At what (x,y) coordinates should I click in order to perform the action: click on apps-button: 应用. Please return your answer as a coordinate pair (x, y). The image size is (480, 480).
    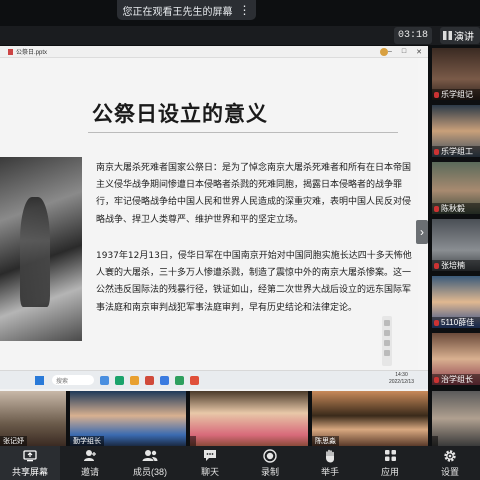
    Looking at the image, I should click on (390, 463).